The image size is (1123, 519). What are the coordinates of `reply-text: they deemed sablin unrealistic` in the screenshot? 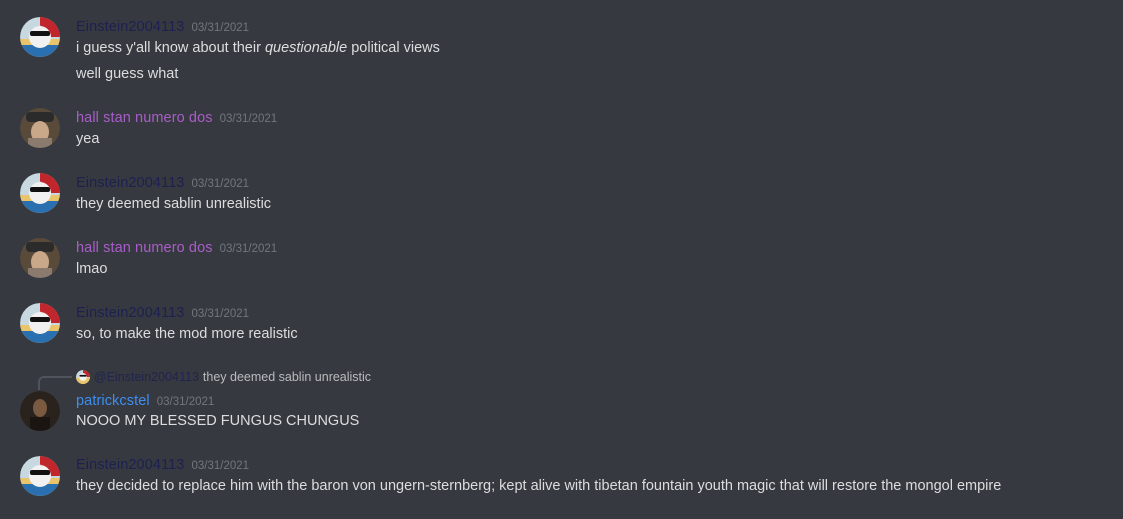 It's located at (287, 377).